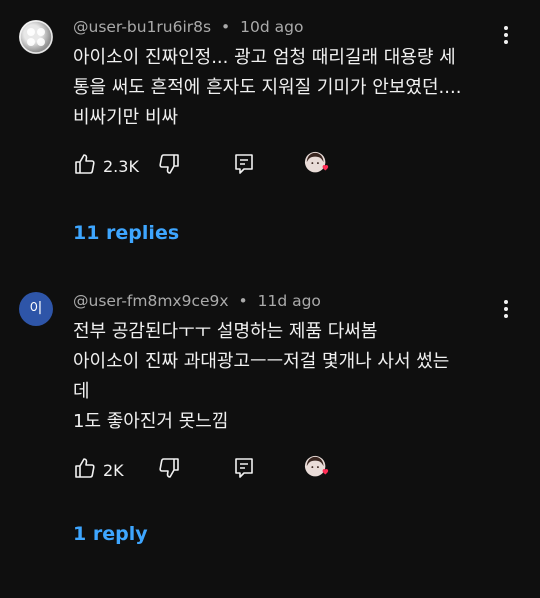 This screenshot has width=540, height=598. Describe the element at coordinates (272, 27) in the screenshot. I see `comment-time: 10d ago` at that location.